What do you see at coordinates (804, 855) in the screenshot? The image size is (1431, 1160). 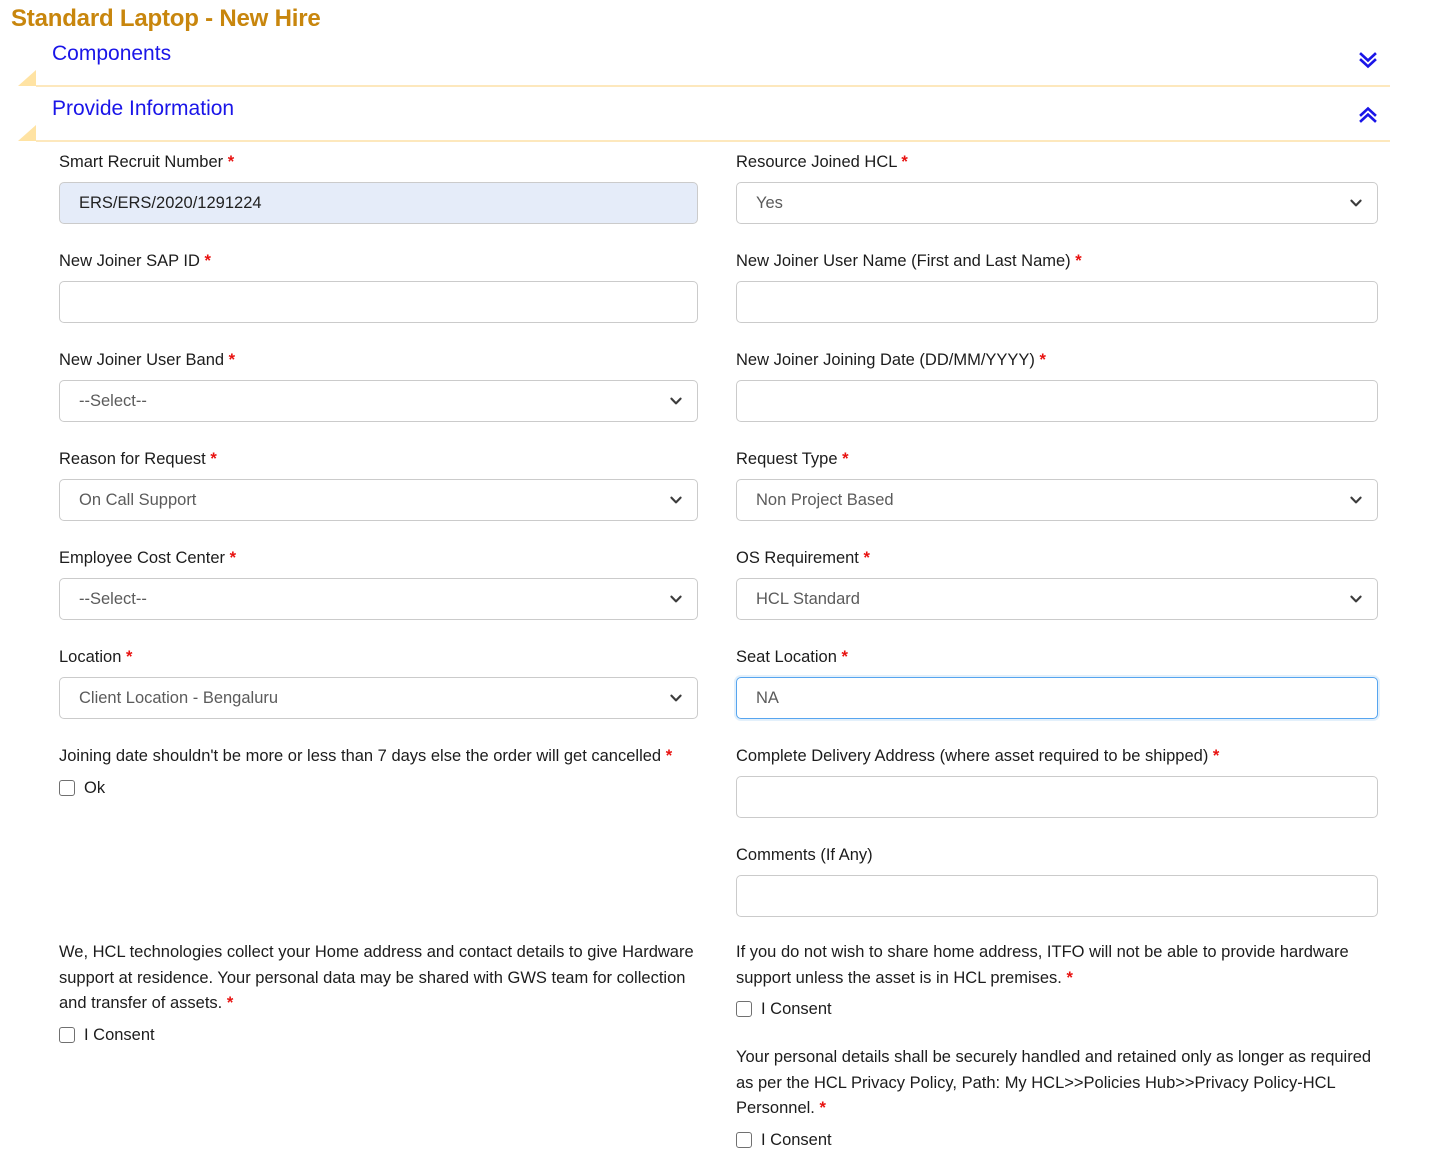 I see `label-comments: Comments (If Any)` at bounding box center [804, 855].